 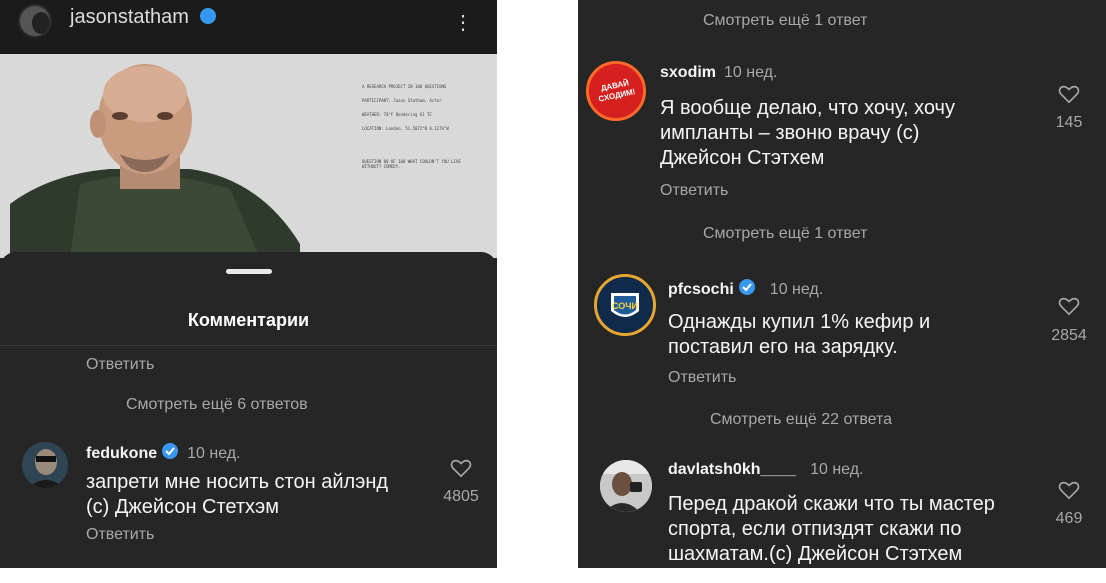 I want to click on post-username: jasonstatham, so click(x=129, y=17).